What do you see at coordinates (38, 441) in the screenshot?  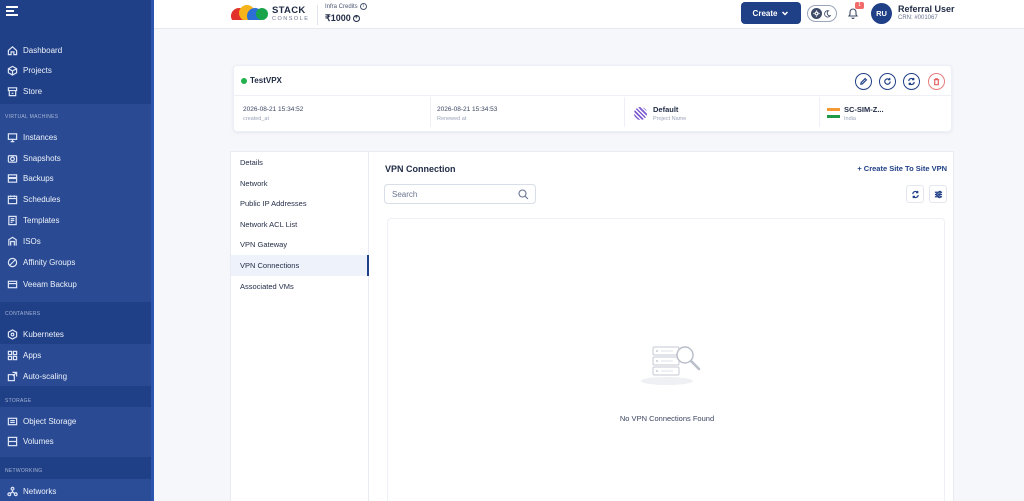 I see `sidebar-item-label: Volumes` at bounding box center [38, 441].